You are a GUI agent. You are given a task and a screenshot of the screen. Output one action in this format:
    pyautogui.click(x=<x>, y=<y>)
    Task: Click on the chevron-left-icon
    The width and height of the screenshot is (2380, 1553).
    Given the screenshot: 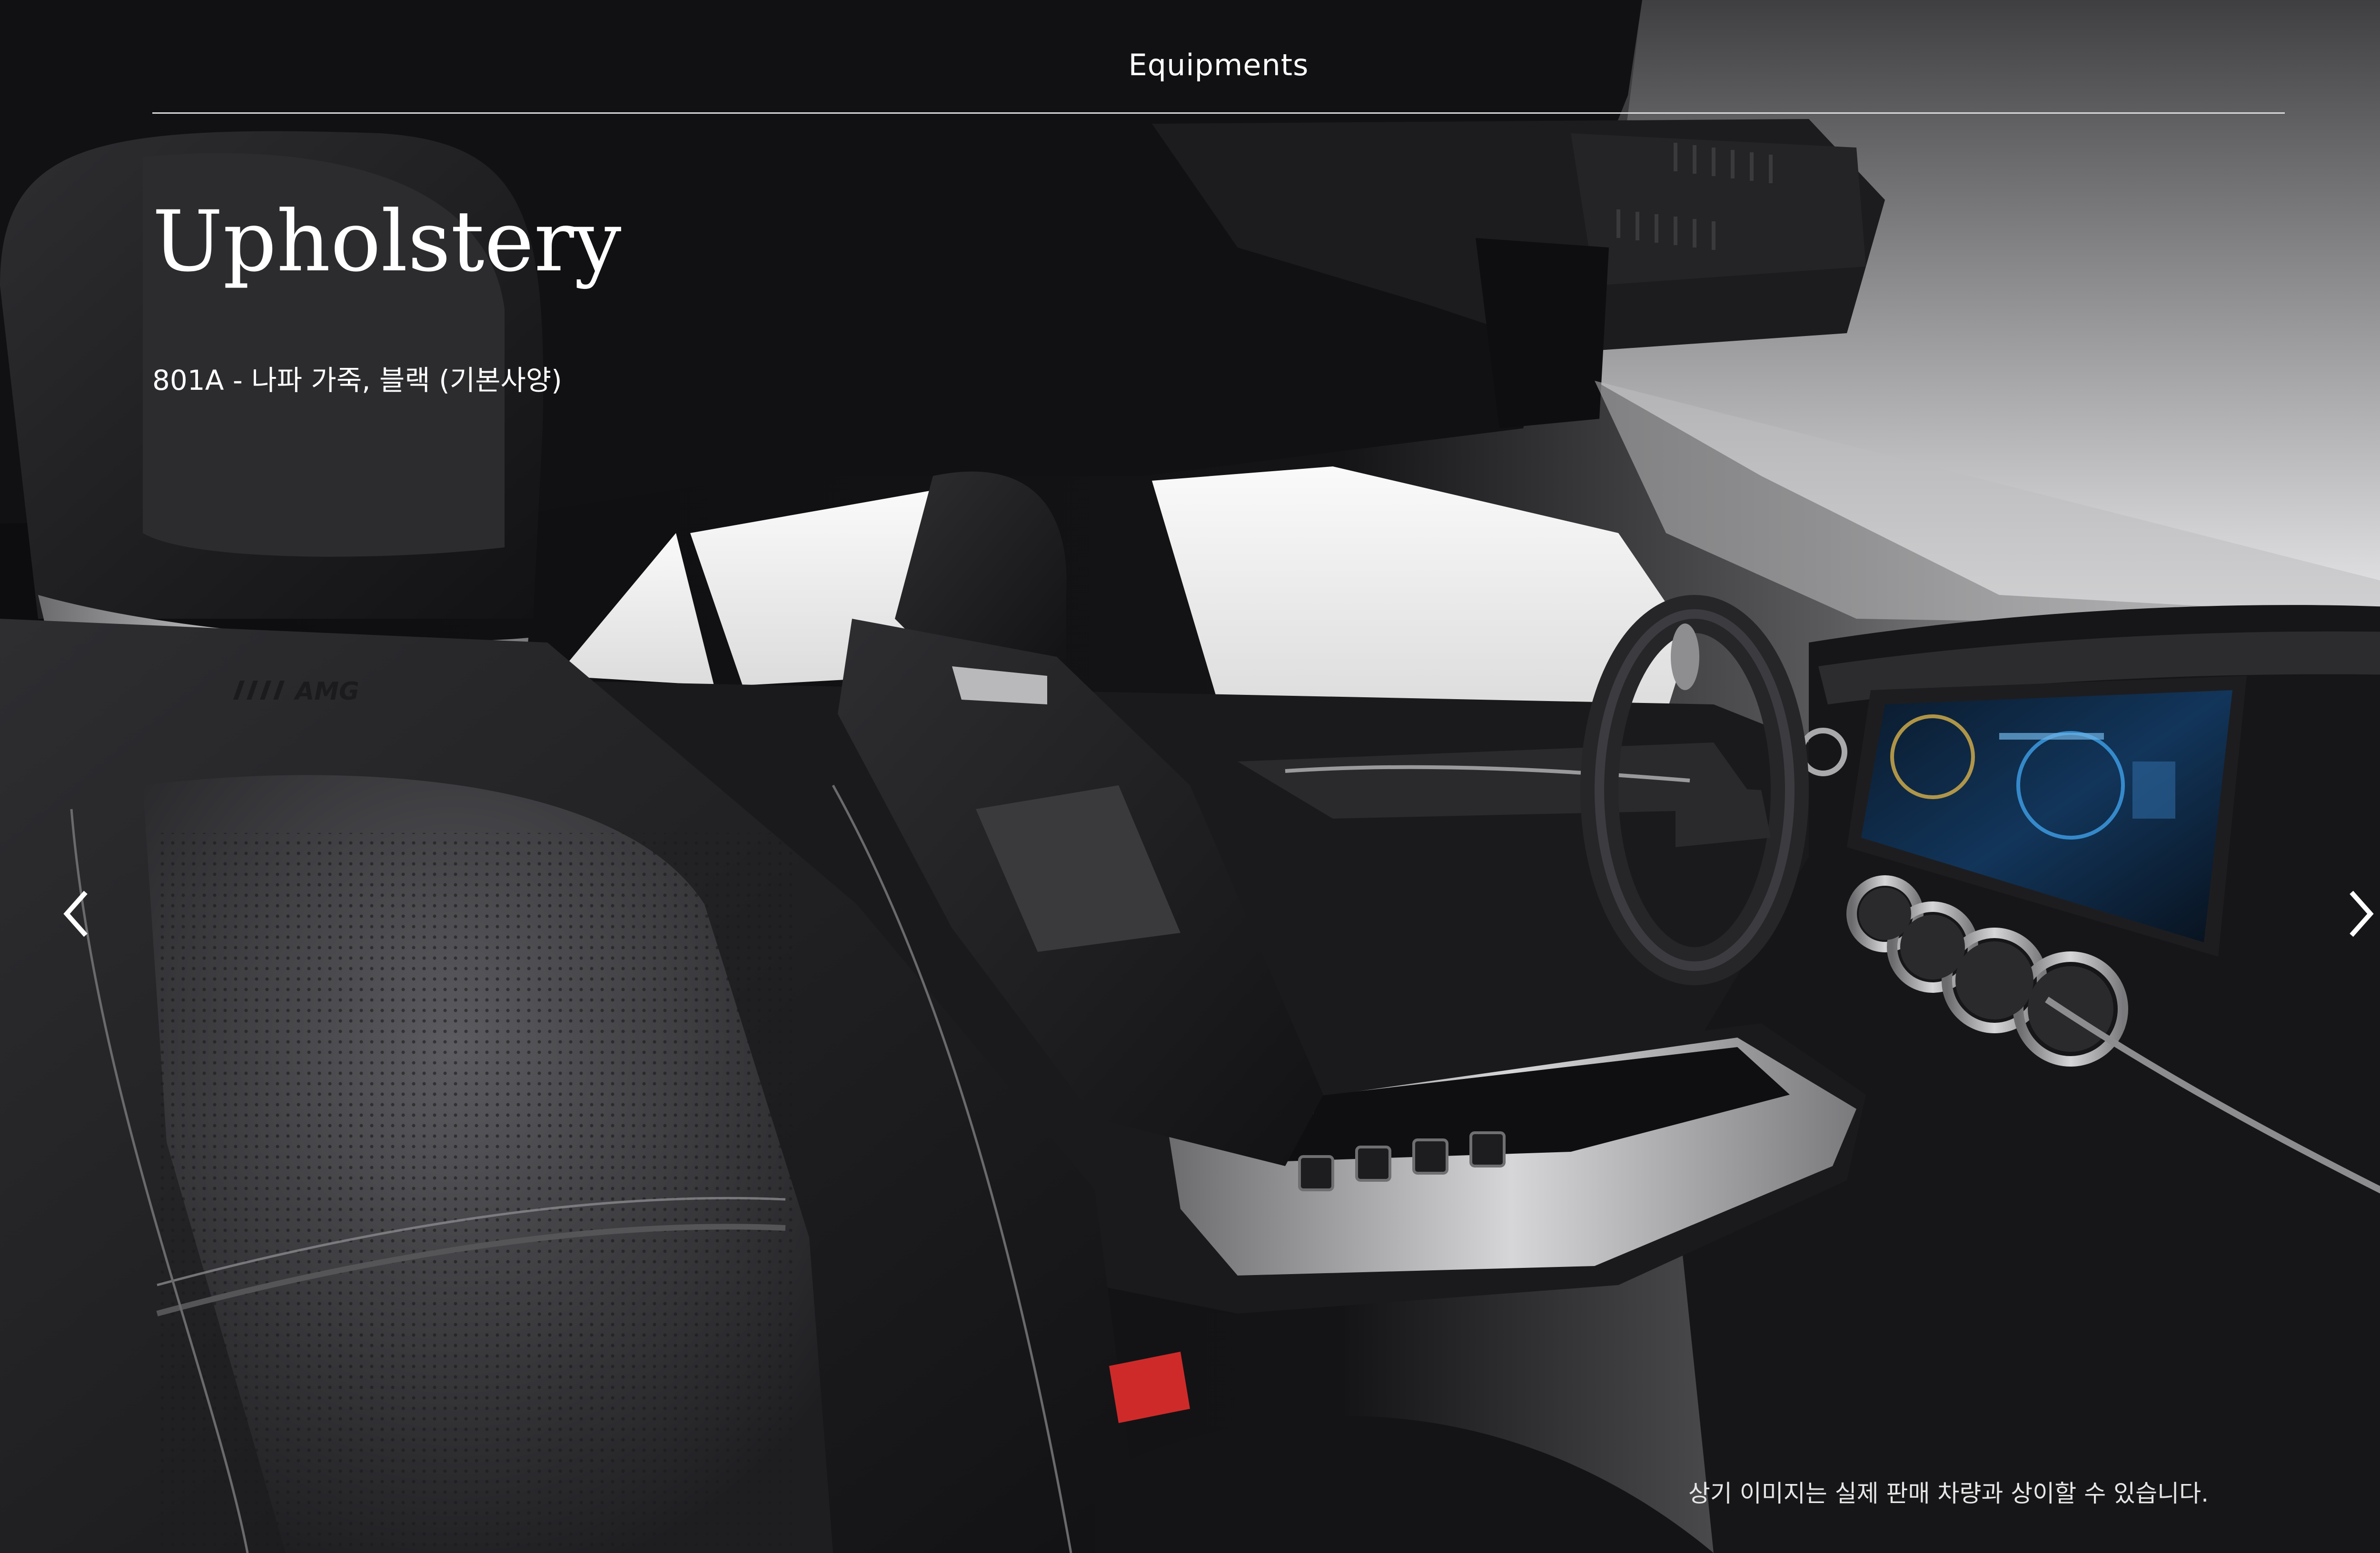 What is the action you would take?
    pyautogui.click(x=75, y=913)
    